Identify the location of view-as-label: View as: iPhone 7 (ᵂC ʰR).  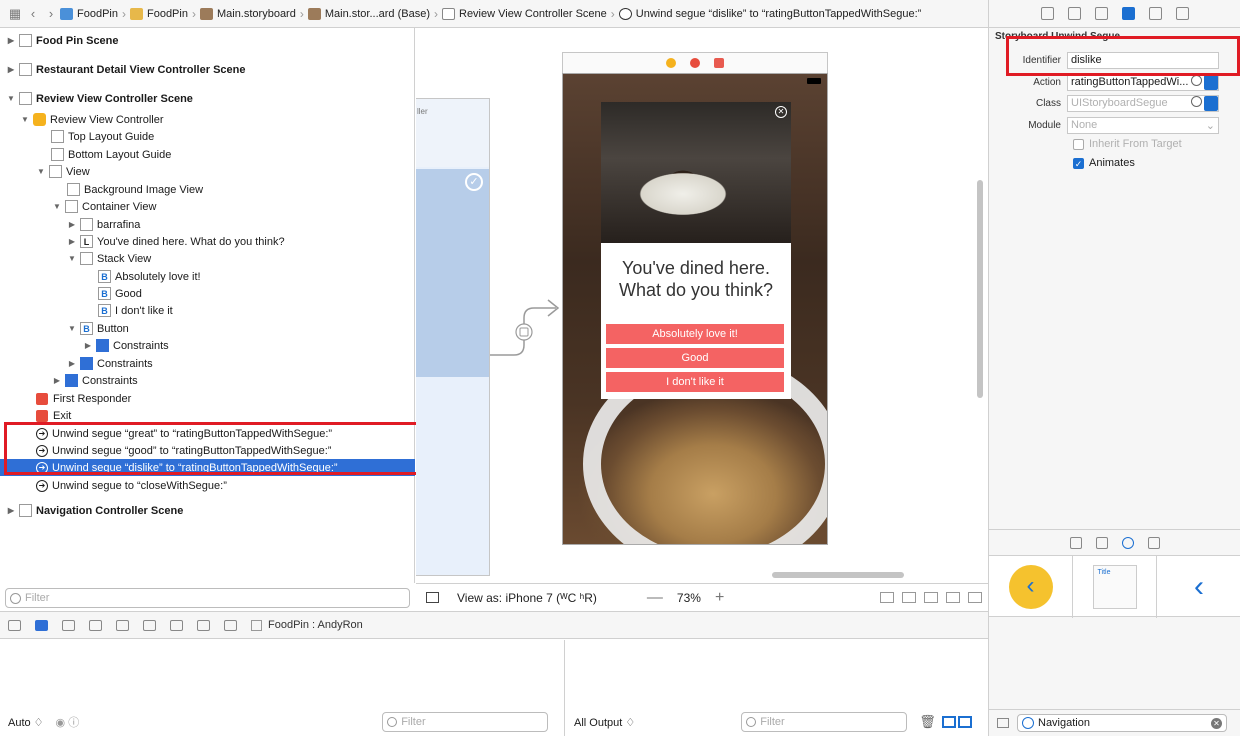
(527, 598).